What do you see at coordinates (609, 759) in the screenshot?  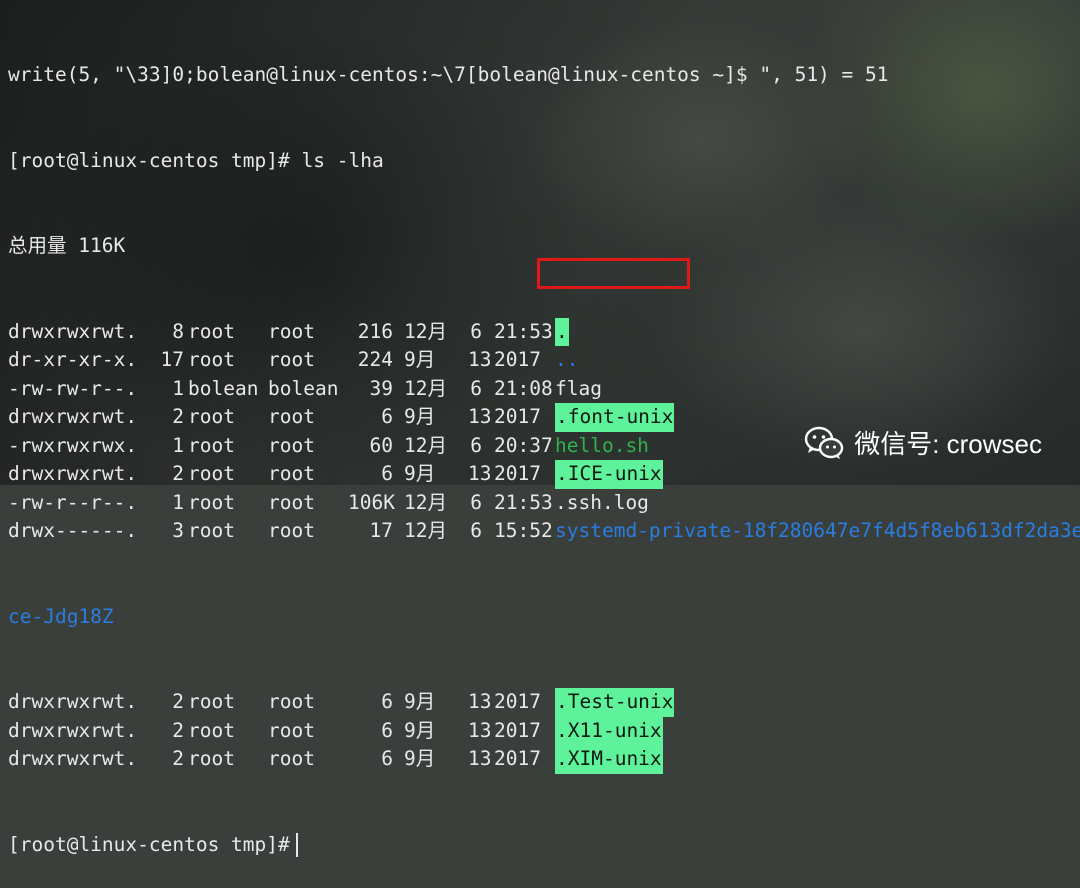 I see `entry-name: .XIM-unix` at bounding box center [609, 759].